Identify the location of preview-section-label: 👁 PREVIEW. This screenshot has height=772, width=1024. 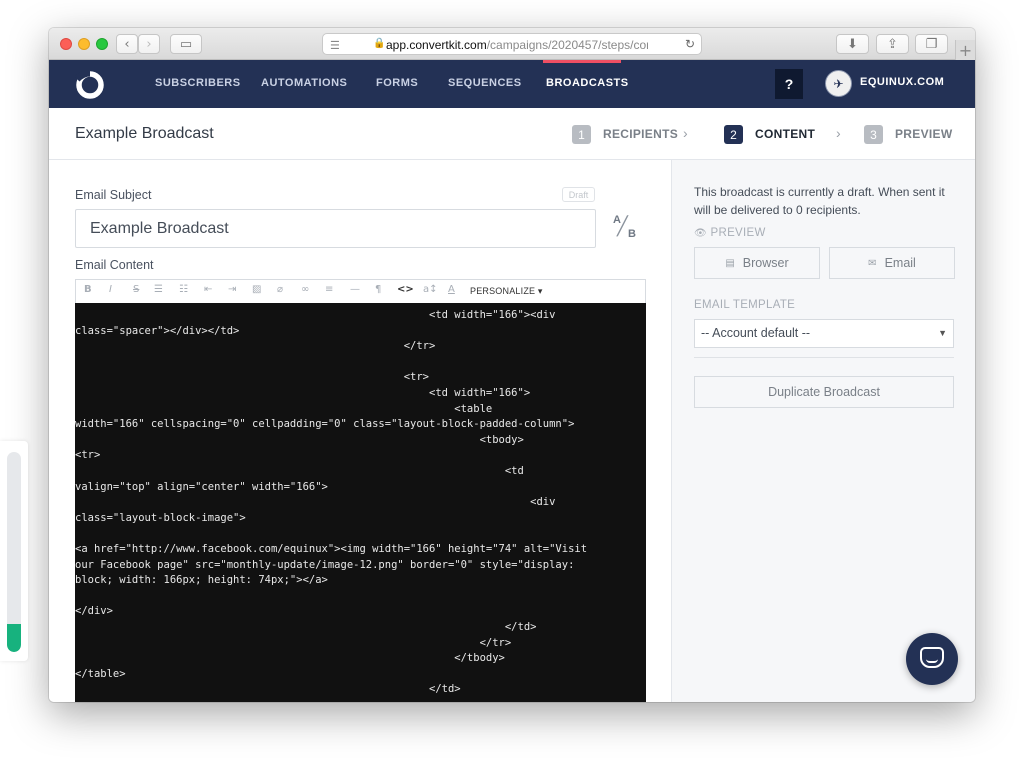
(730, 233).